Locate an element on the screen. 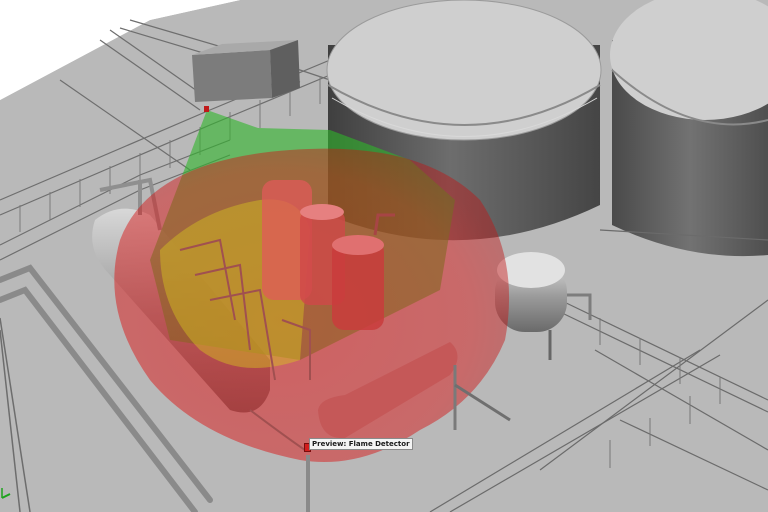 Image resolution: width=768 pixels, height=512 pixels. axis-triad-icon is located at coordinates (6, 493).